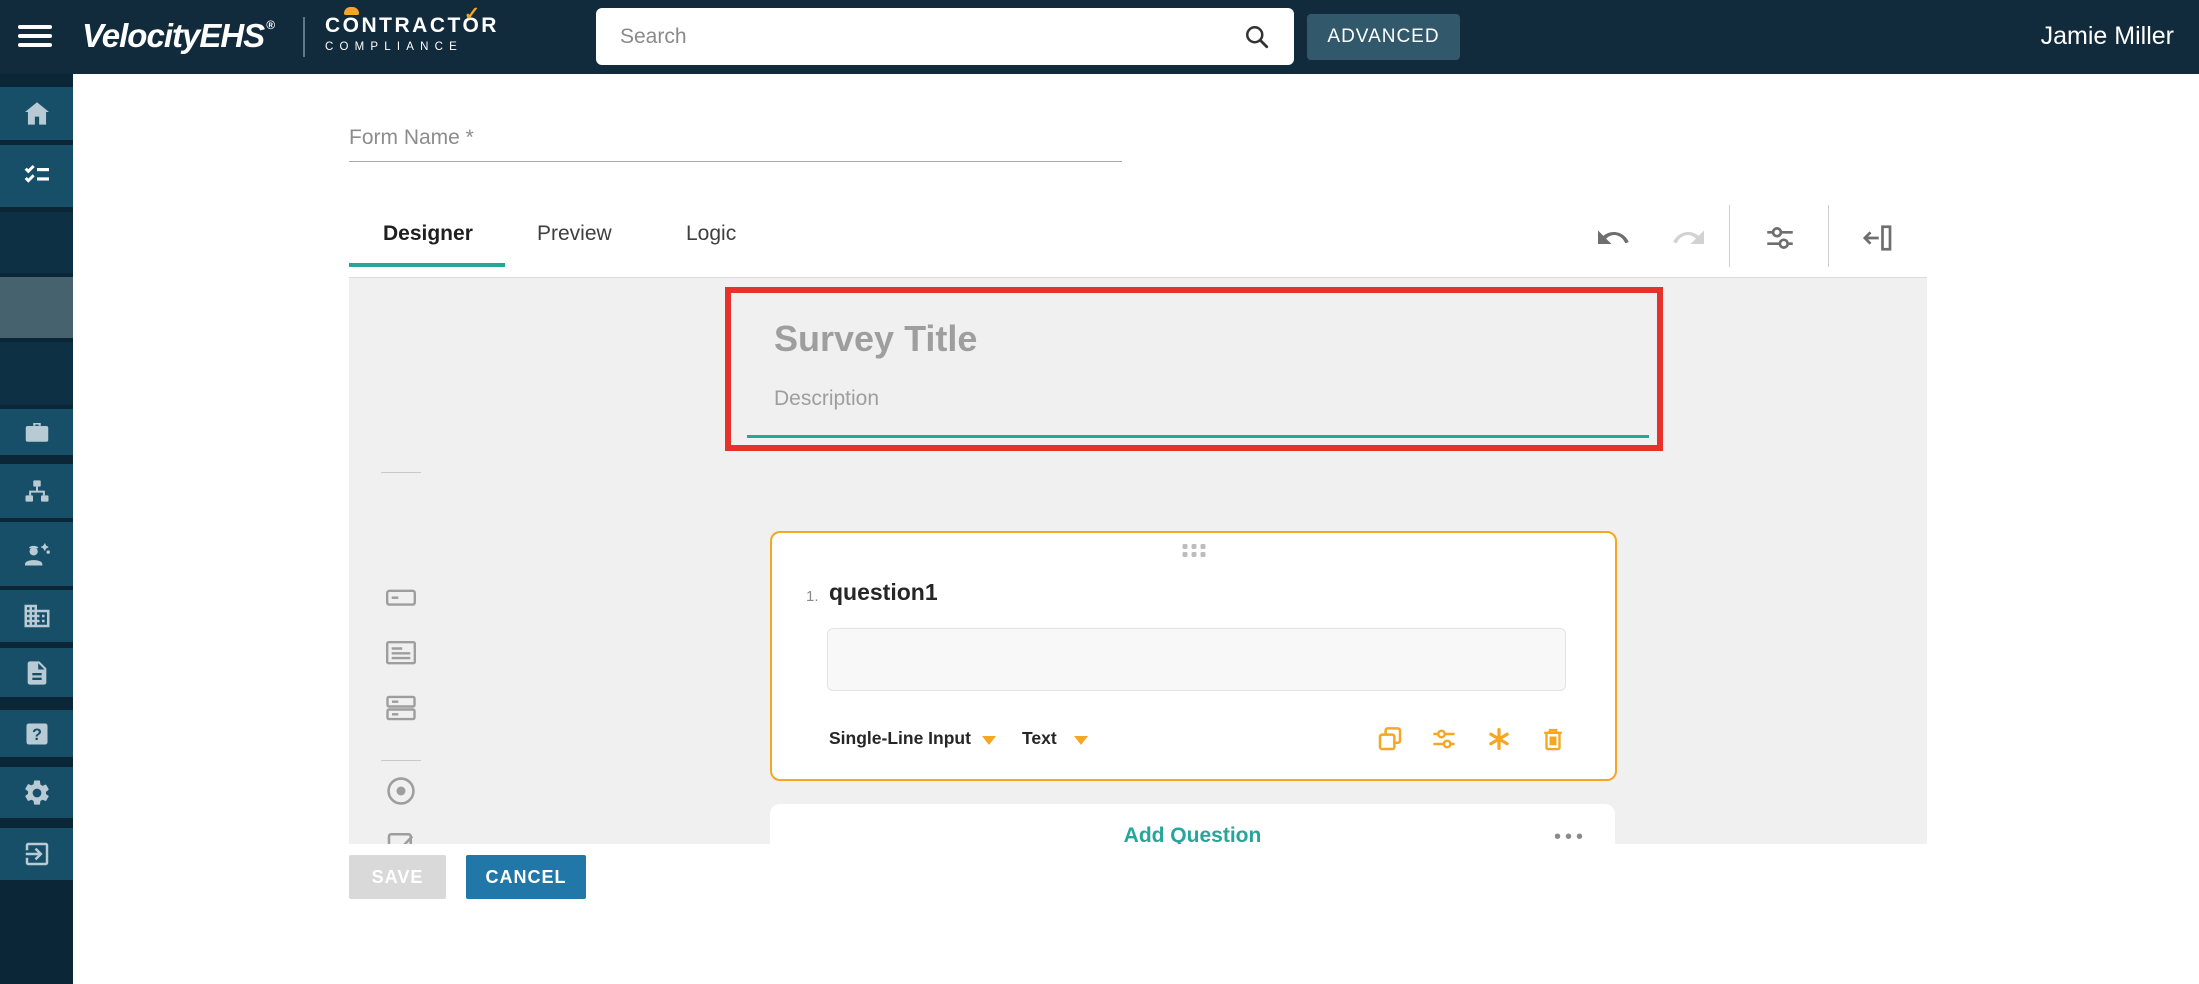  I want to click on duplicate-icon, so click(1390, 739).